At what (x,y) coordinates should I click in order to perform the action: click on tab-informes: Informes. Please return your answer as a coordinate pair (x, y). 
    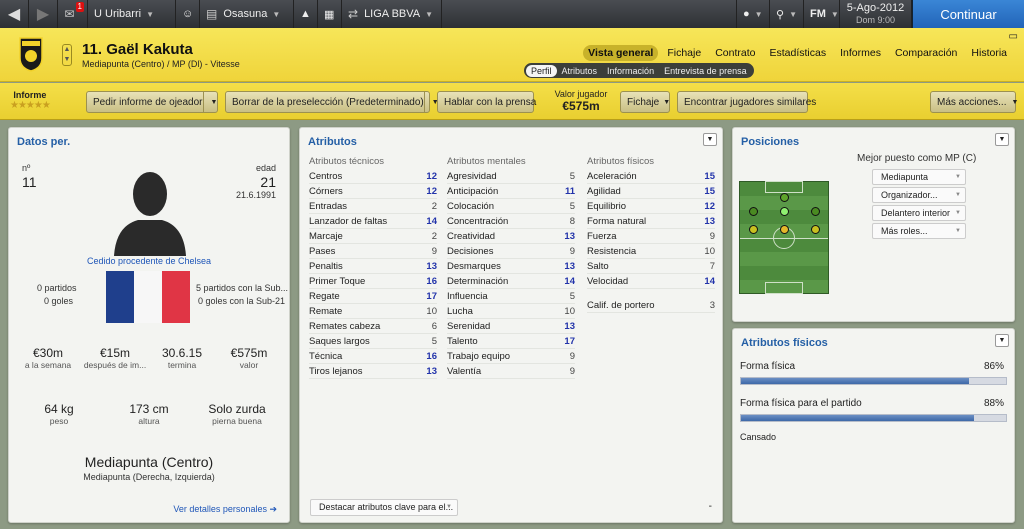
    Looking at the image, I should click on (860, 53).